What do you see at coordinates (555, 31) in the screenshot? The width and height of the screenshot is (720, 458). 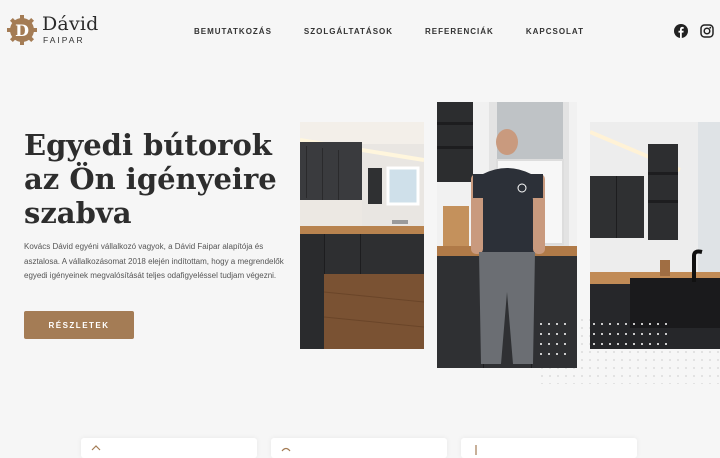 I see `nav-item-kapcsolat: KAPCSOLAT` at bounding box center [555, 31].